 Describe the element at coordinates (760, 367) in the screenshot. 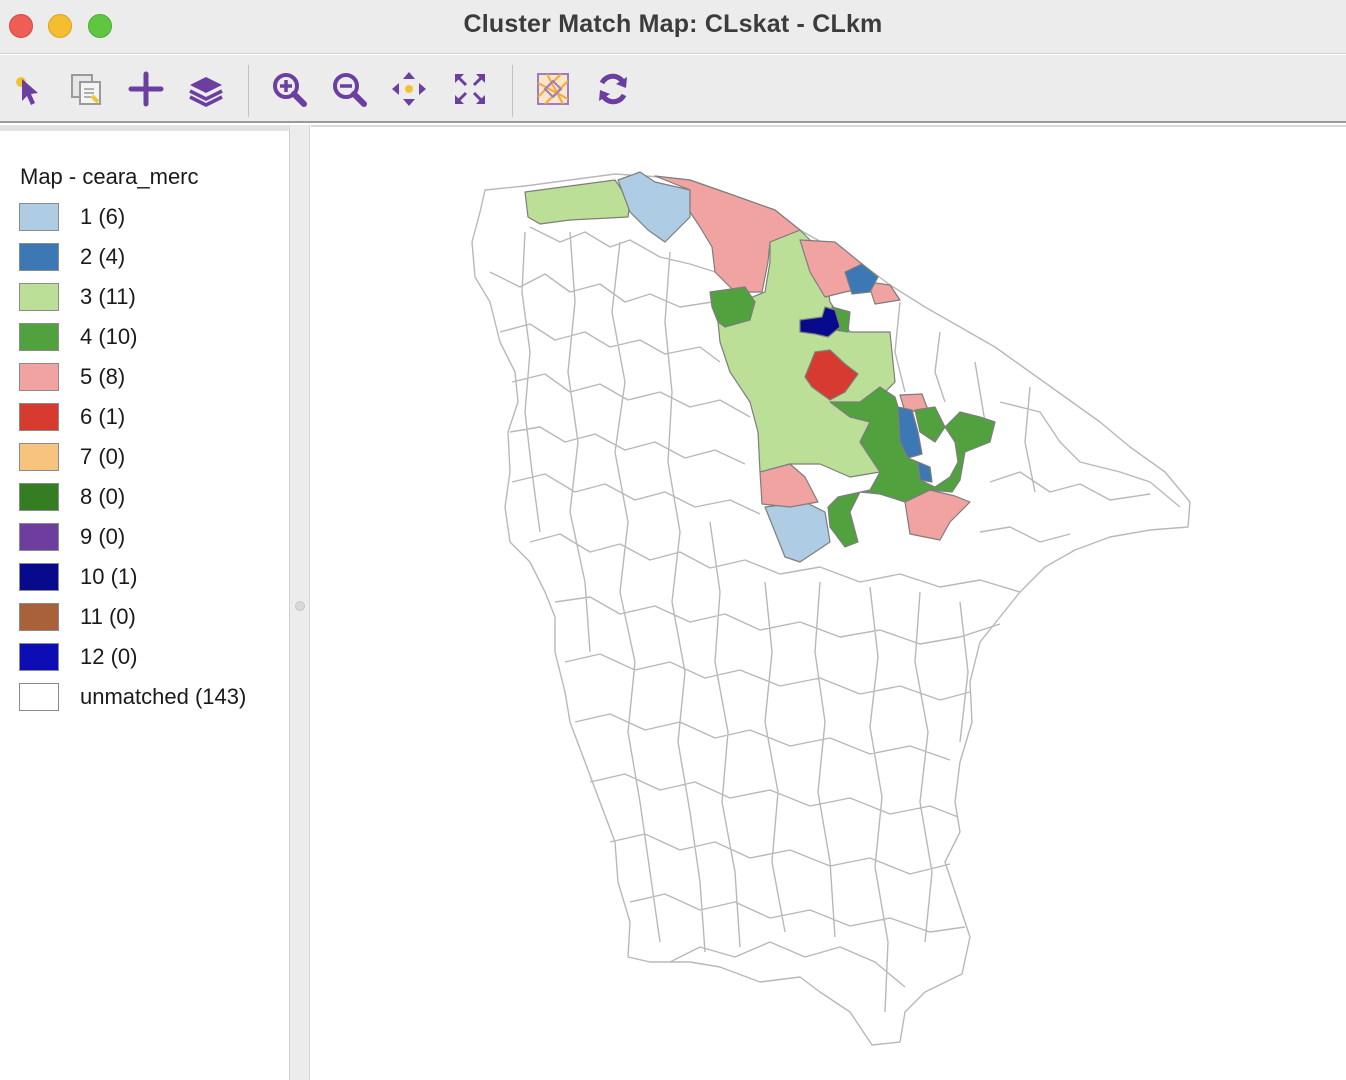

I see `cluster-layer` at that location.